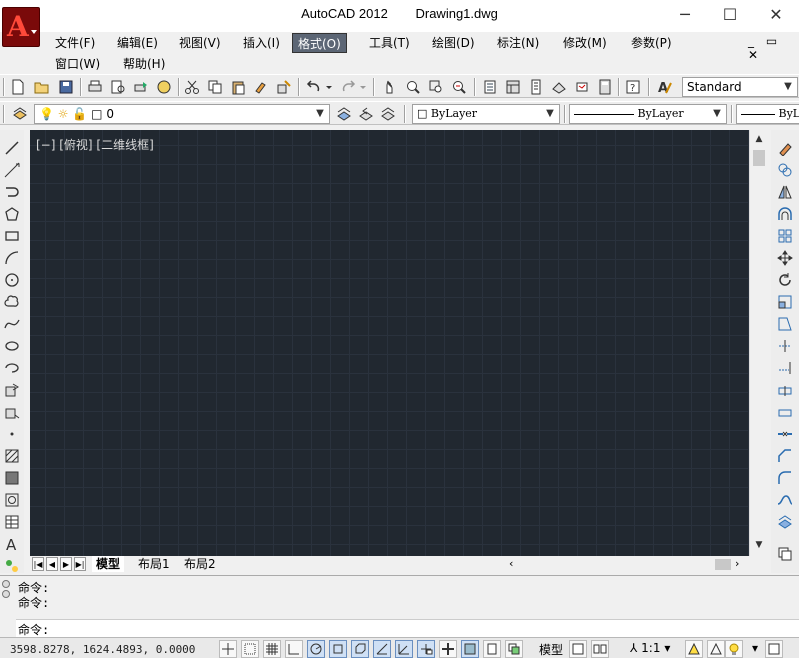 This screenshot has width=799, height=658. What do you see at coordinates (12, 456) in the screenshot?
I see `hatch-icon` at bounding box center [12, 456].